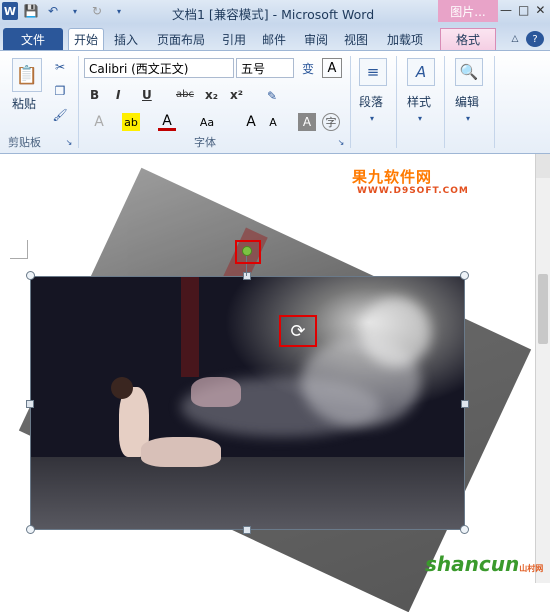 The height and width of the screenshot is (612, 550). I want to click on tab-view: 视图, so click(356, 39).